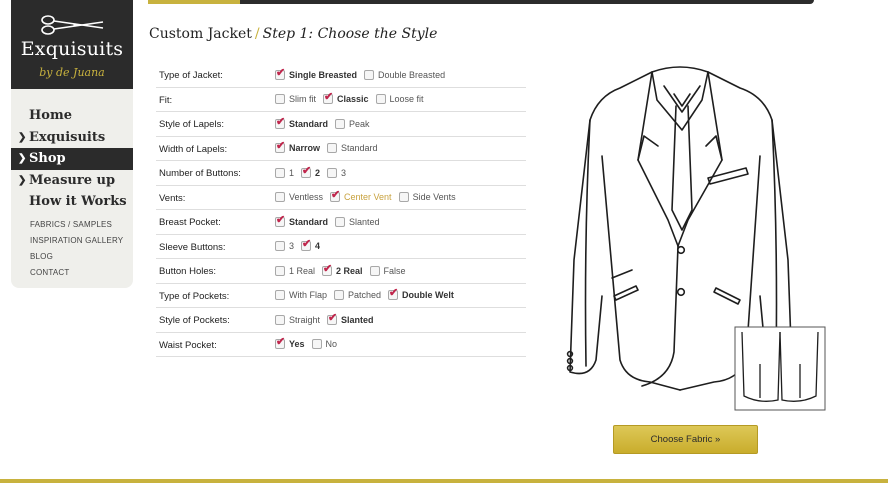 This screenshot has width=888, height=483. I want to click on option-choice: ✔ 4, so click(310, 244).